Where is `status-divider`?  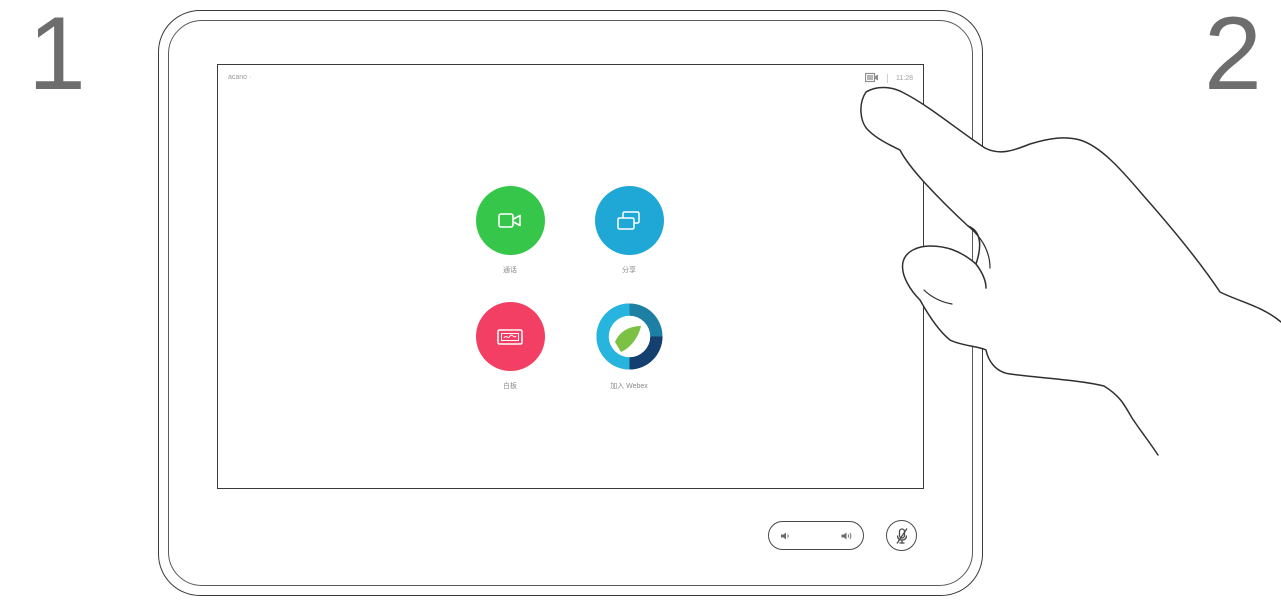 status-divider is located at coordinates (887, 78).